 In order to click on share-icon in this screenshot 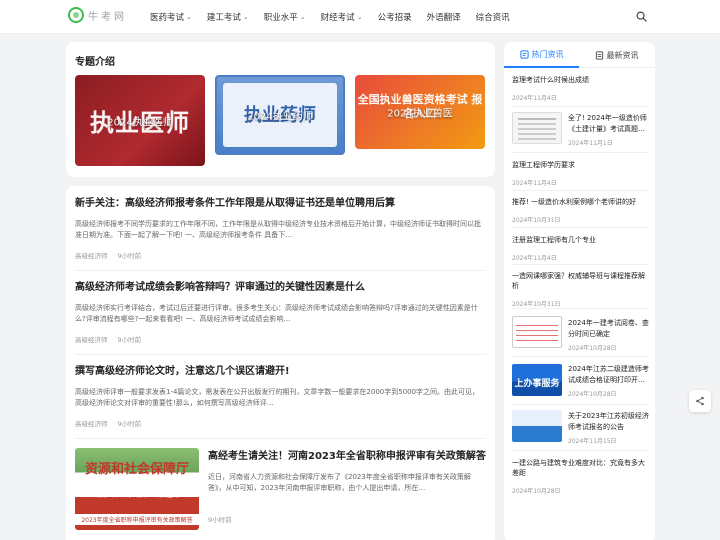, I will do `click(700, 401)`.